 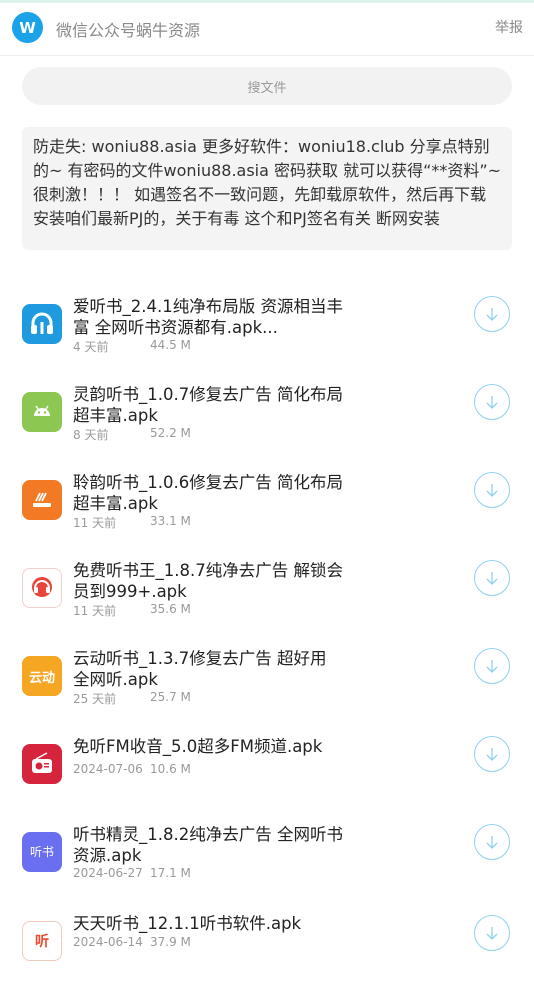 I want to click on file-size: 10.6 M, so click(x=170, y=769).